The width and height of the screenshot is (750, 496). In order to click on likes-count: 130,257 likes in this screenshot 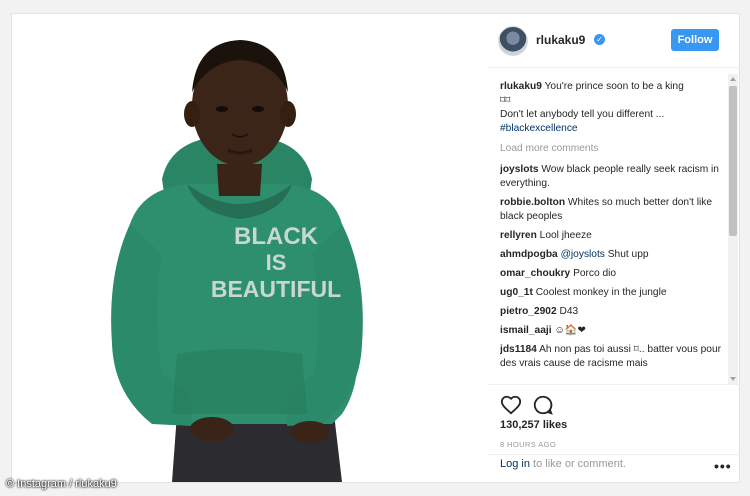, I will do `click(533, 425)`.